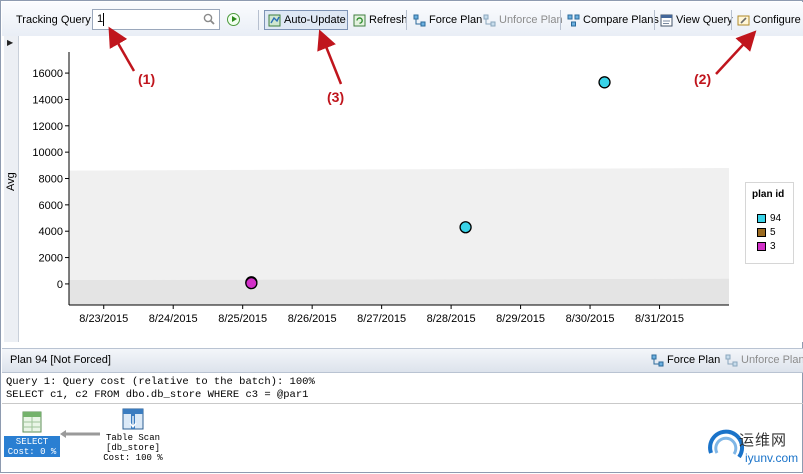 Image resolution: width=803 pixels, height=474 pixels. Describe the element at coordinates (402, 403) in the screenshot. I see `divider` at that location.